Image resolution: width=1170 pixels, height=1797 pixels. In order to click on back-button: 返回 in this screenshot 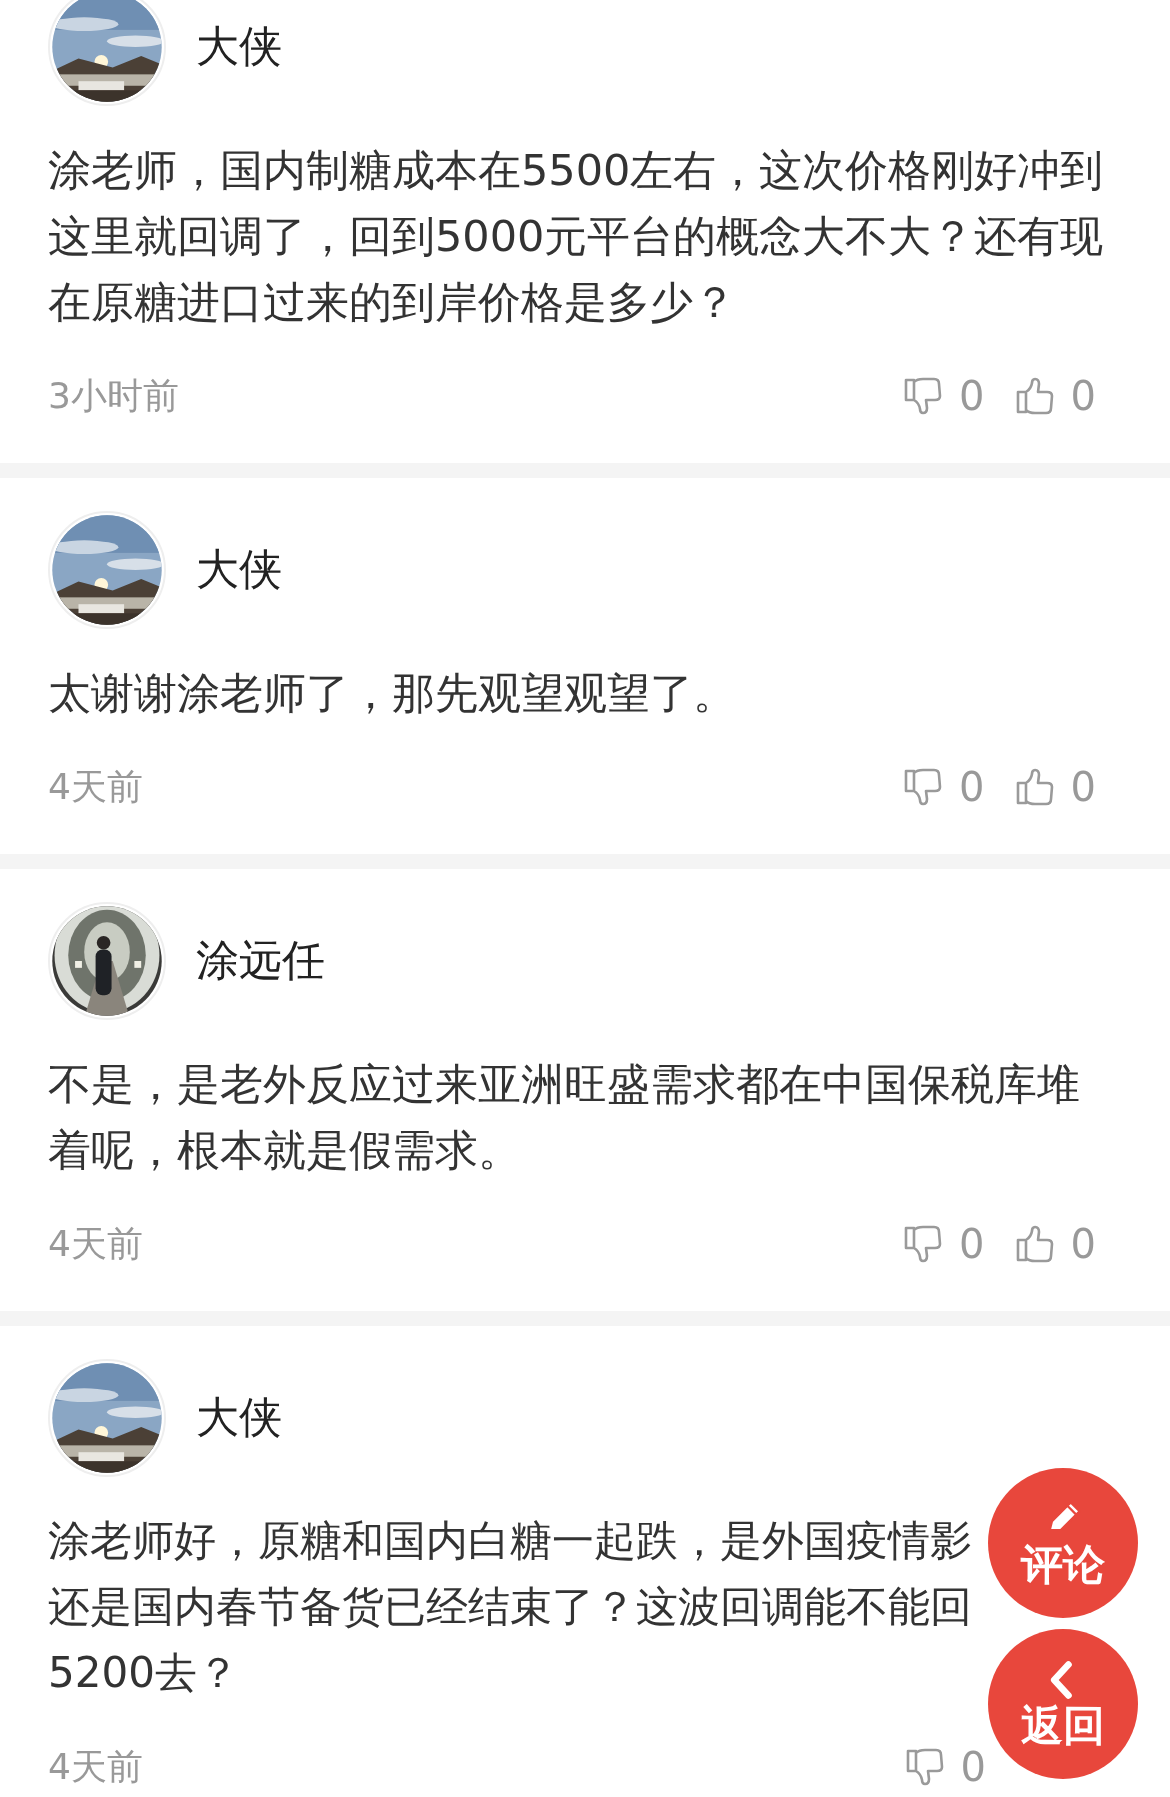, I will do `click(1063, 1704)`.